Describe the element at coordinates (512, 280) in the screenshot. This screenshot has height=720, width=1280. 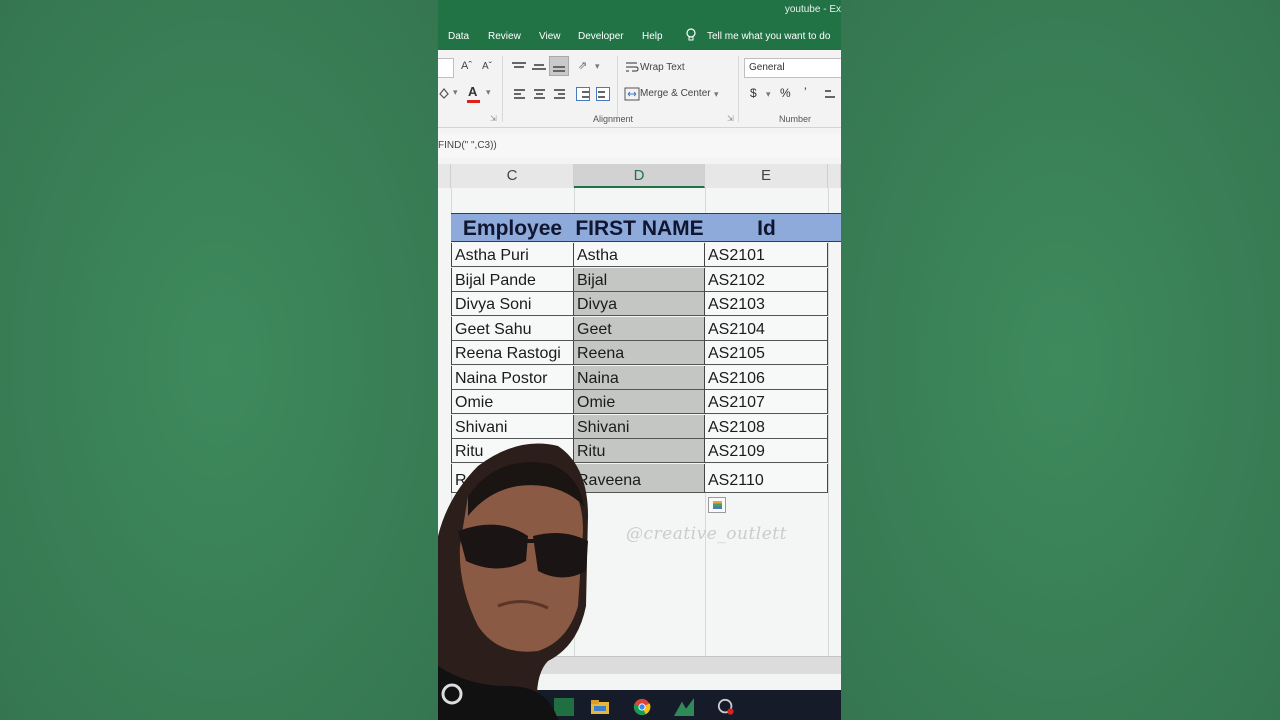
I see `employee-cell: Bijal Pande` at that location.